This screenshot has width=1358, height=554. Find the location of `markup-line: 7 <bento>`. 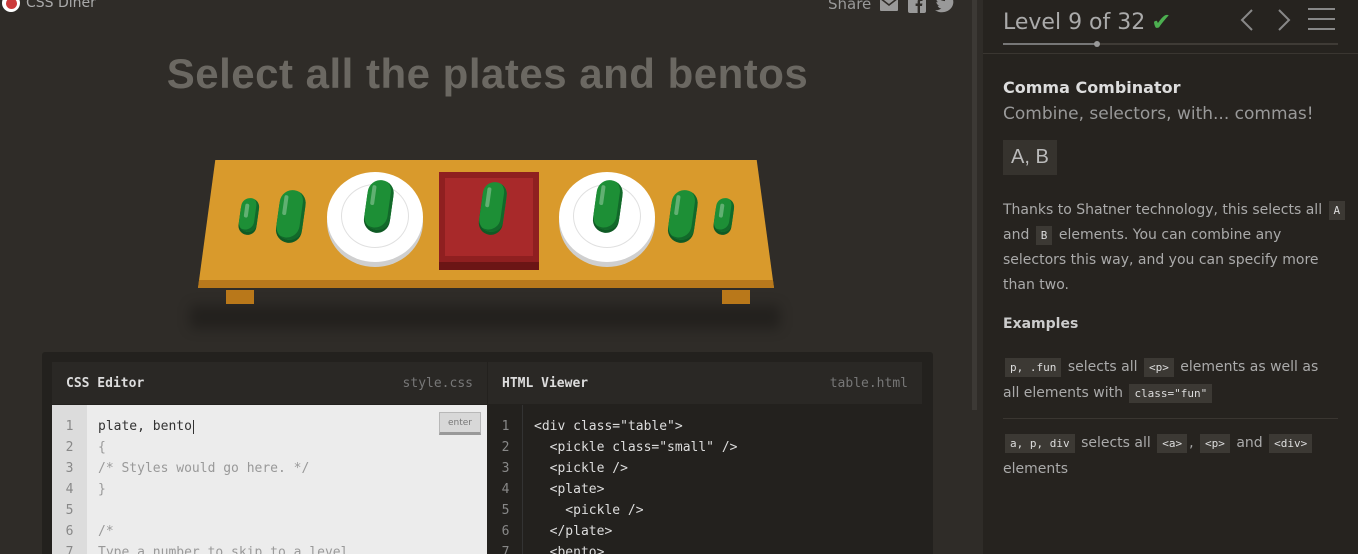

markup-line: 7 <bento> is located at coordinates (705, 548).